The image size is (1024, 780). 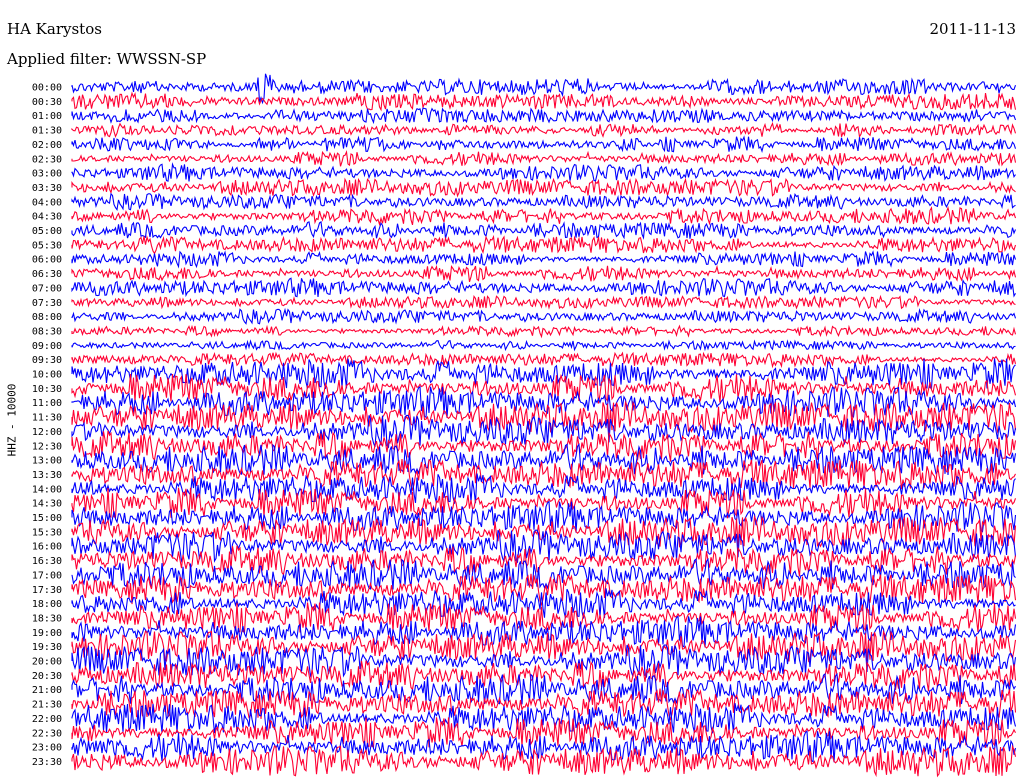 What do you see at coordinates (47, 647) in the screenshot?
I see `row-time-label: 19:30` at bounding box center [47, 647].